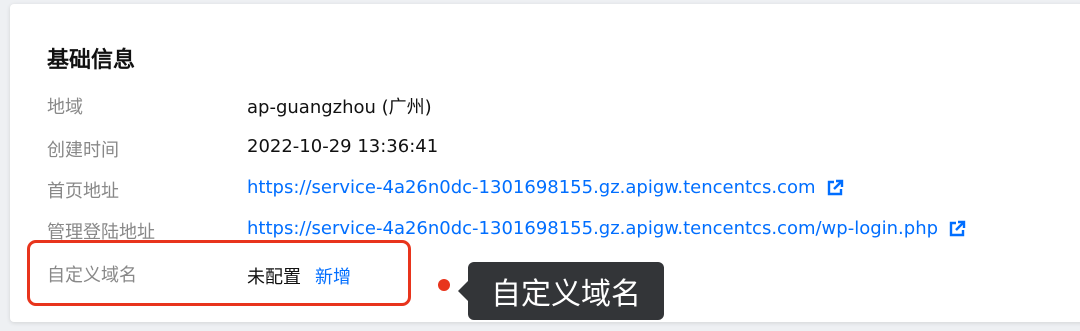 Image resolution: width=1080 pixels, height=331 pixels. Describe the element at coordinates (343, 146) in the screenshot. I see `created-time-value: 2022-10-29 13:36:41` at that location.